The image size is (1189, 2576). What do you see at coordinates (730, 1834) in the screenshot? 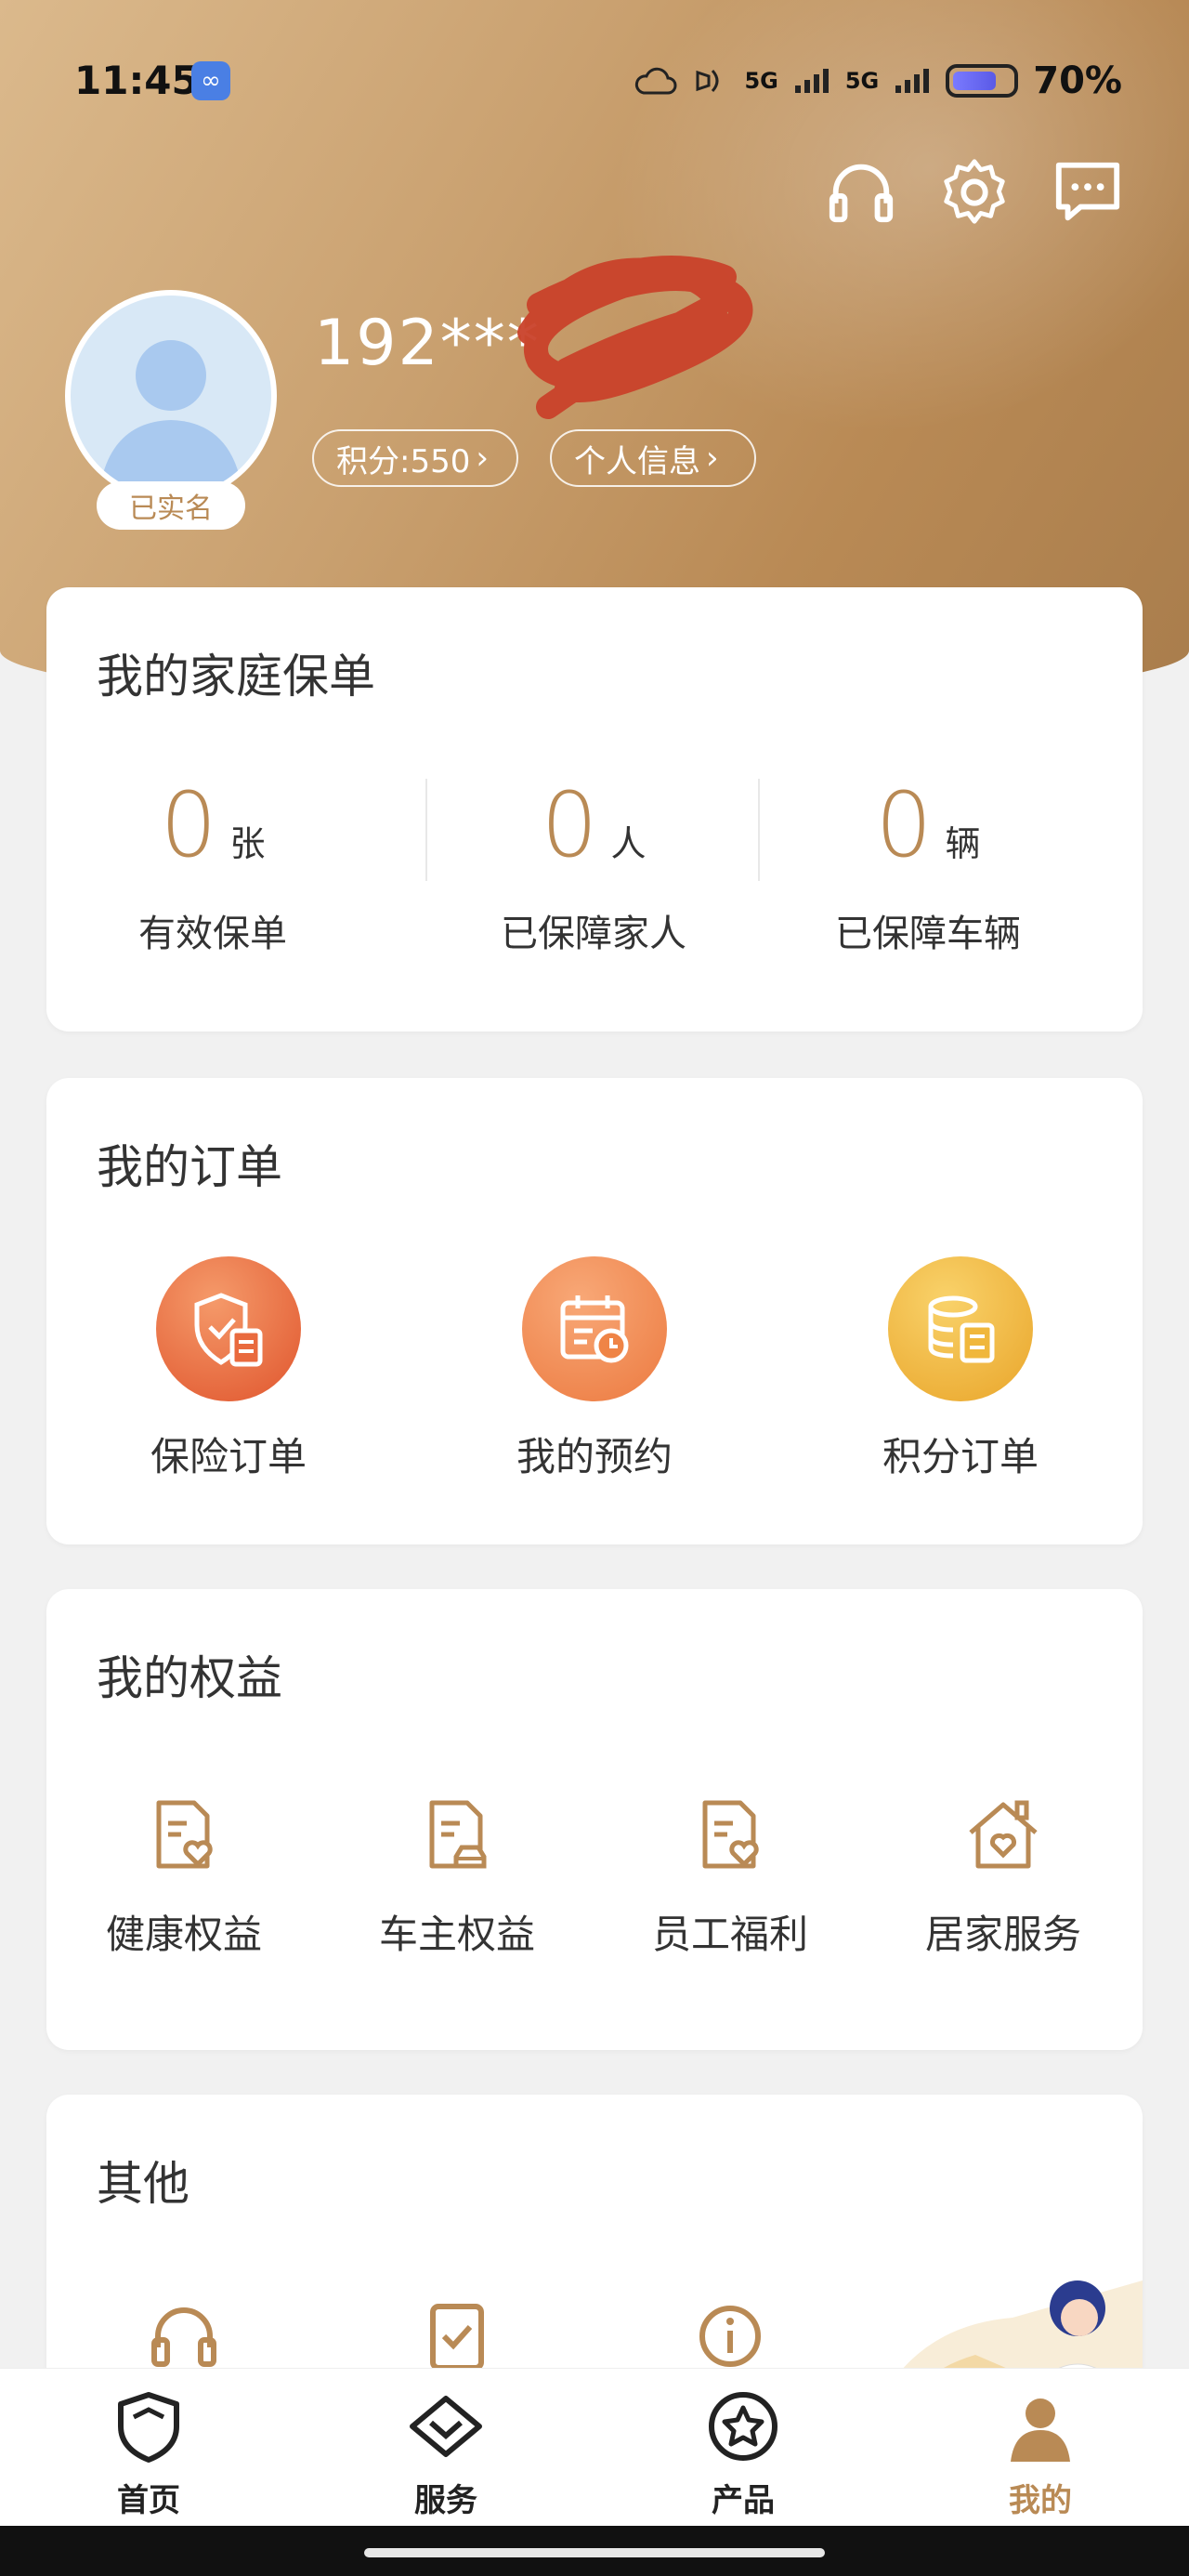
I see `welfare-doc-icon` at bounding box center [730, 1834].